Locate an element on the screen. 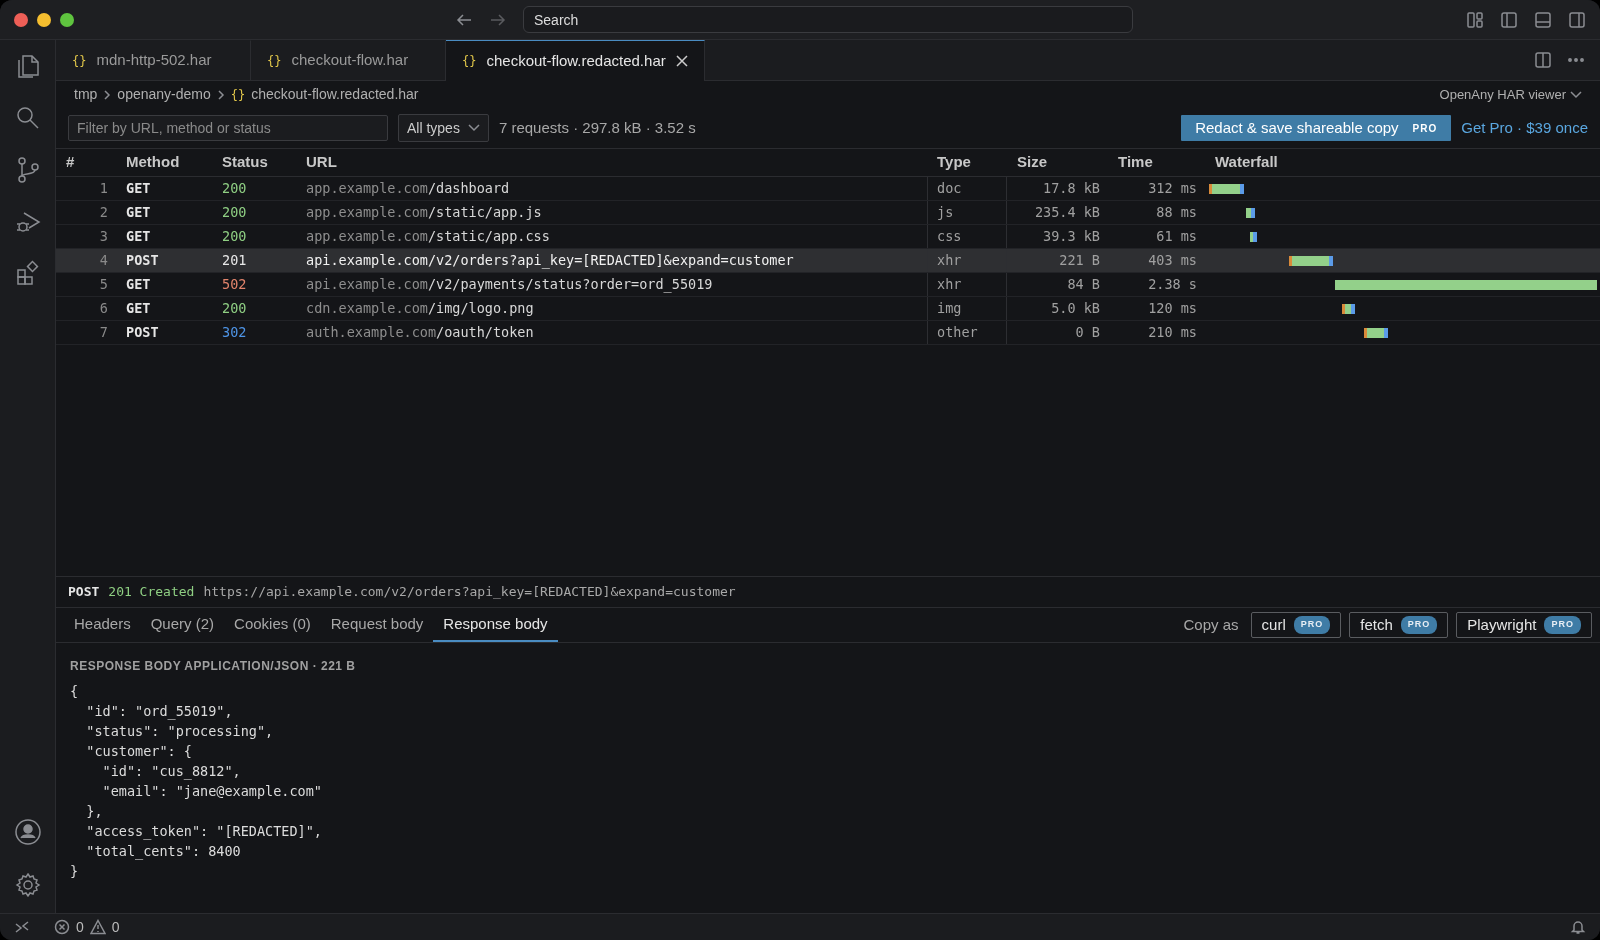 The width and height of the screenshot is (1600, 940). get-pro-link: Get Pro · $39 once is located at coordinates (1524, 128).